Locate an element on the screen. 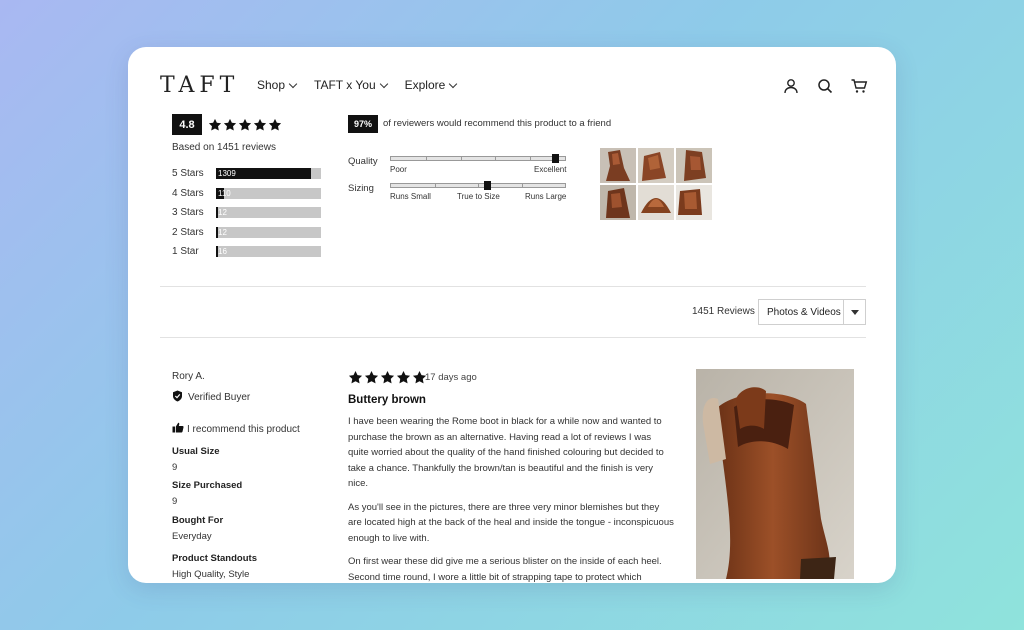  sizing-marker is located at coordinates (487, 185).